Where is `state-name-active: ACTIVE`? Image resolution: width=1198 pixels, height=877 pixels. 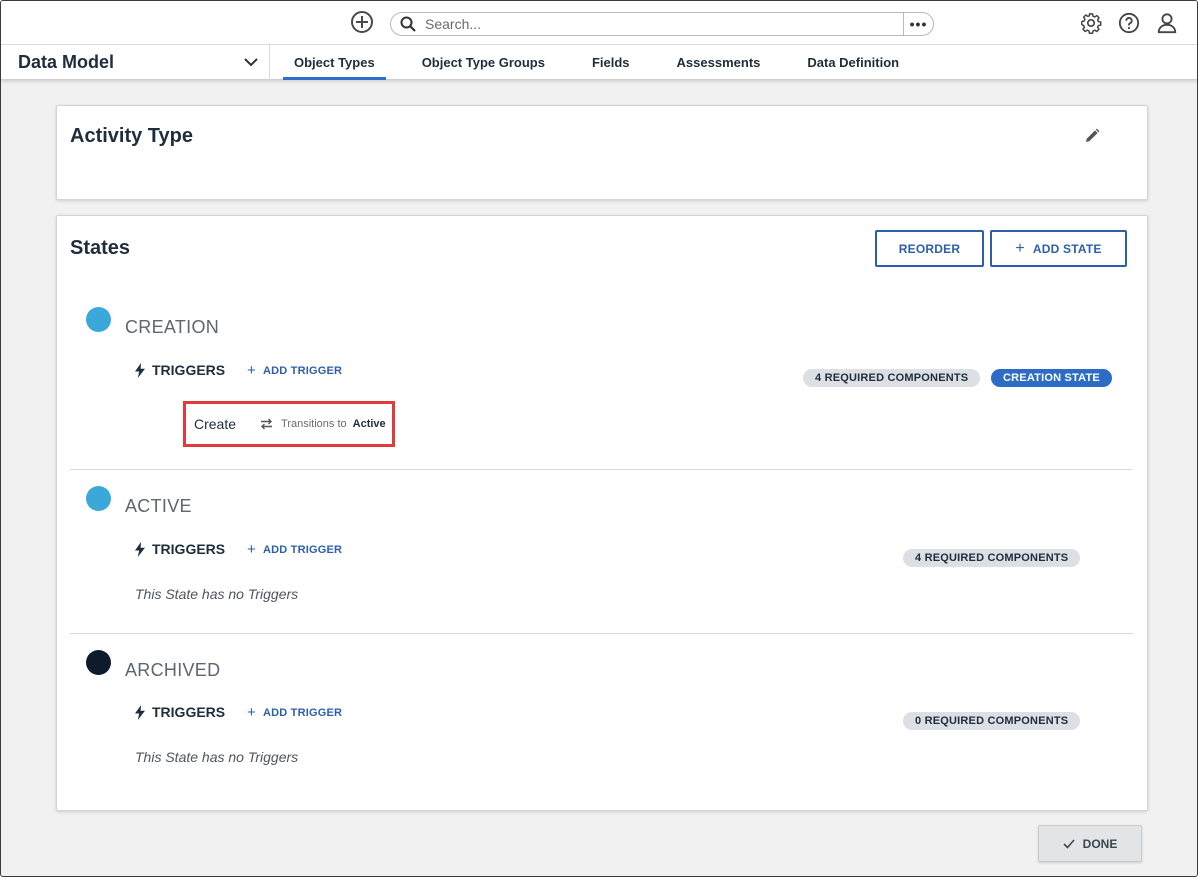
state-name-active: ACTIVE is located at coordinates (158, 506).